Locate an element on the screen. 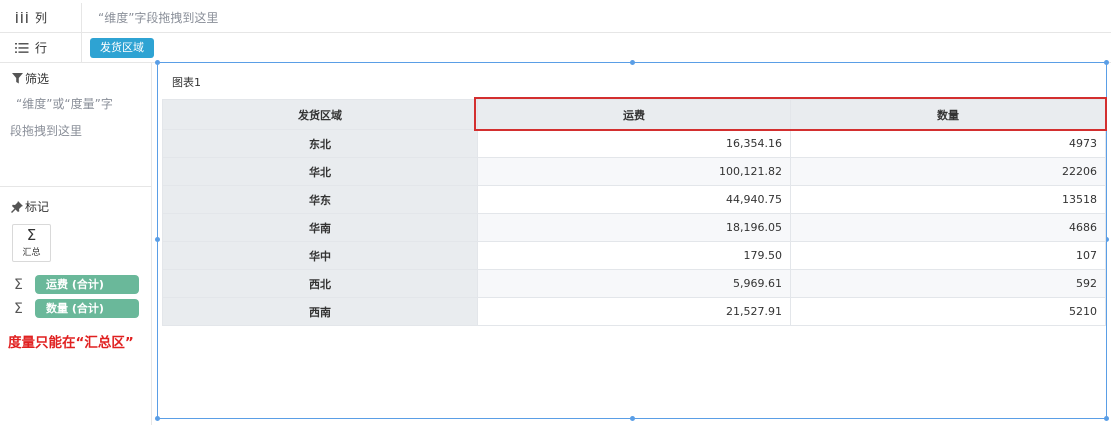  column-header-freight: 运费 is located at coordinates (634, 114).